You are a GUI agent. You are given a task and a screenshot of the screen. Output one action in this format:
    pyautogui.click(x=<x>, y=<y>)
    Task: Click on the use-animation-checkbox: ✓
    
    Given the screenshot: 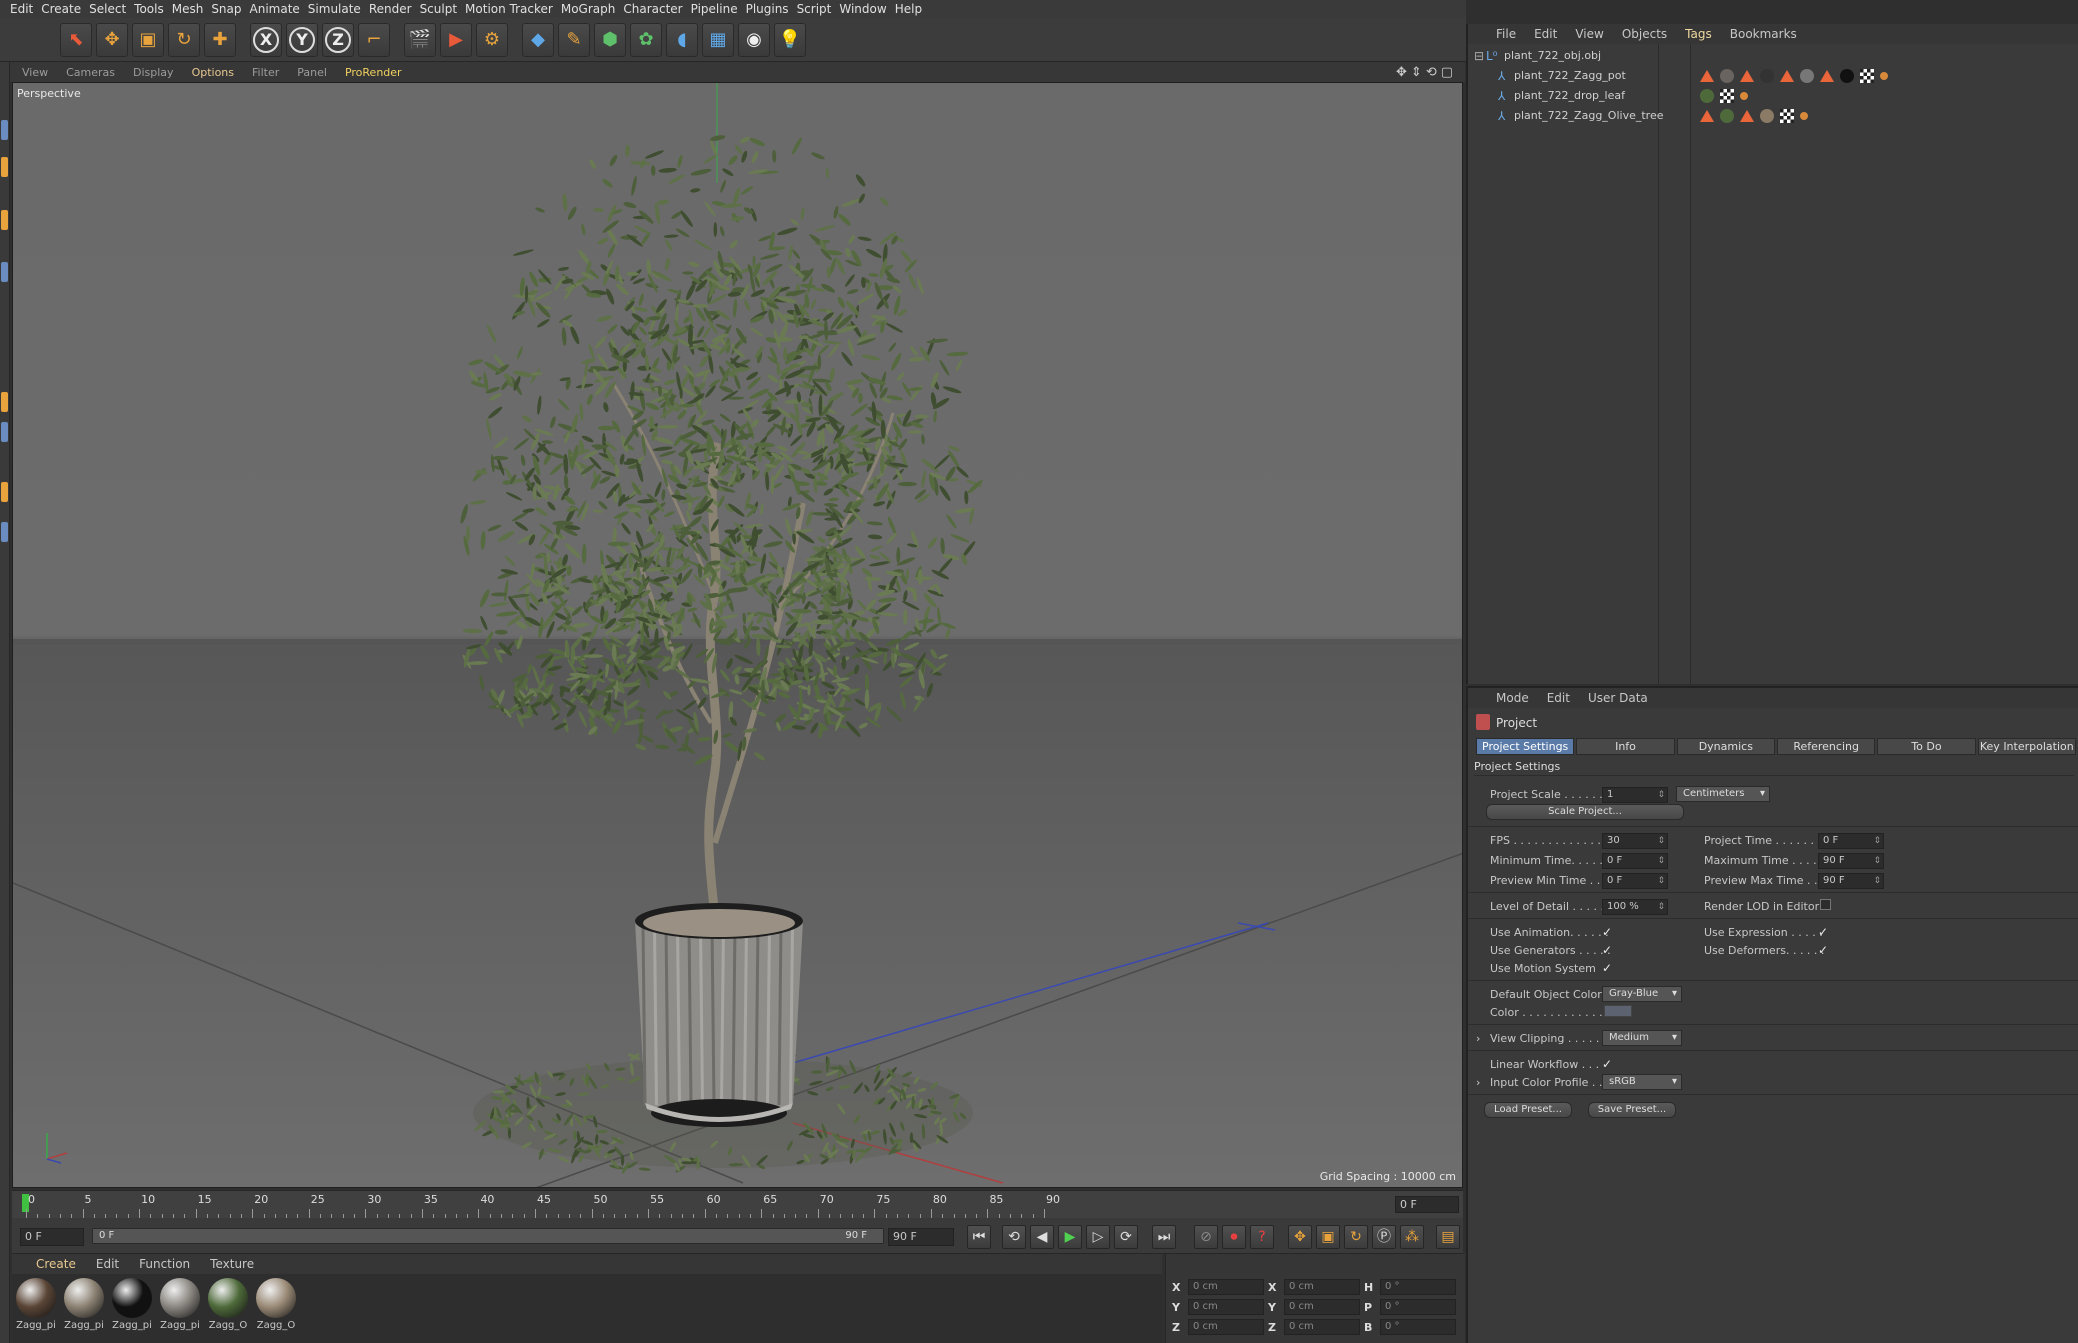 What is the action you would take?
    pyautogui.click(x=1608, y=932)
    